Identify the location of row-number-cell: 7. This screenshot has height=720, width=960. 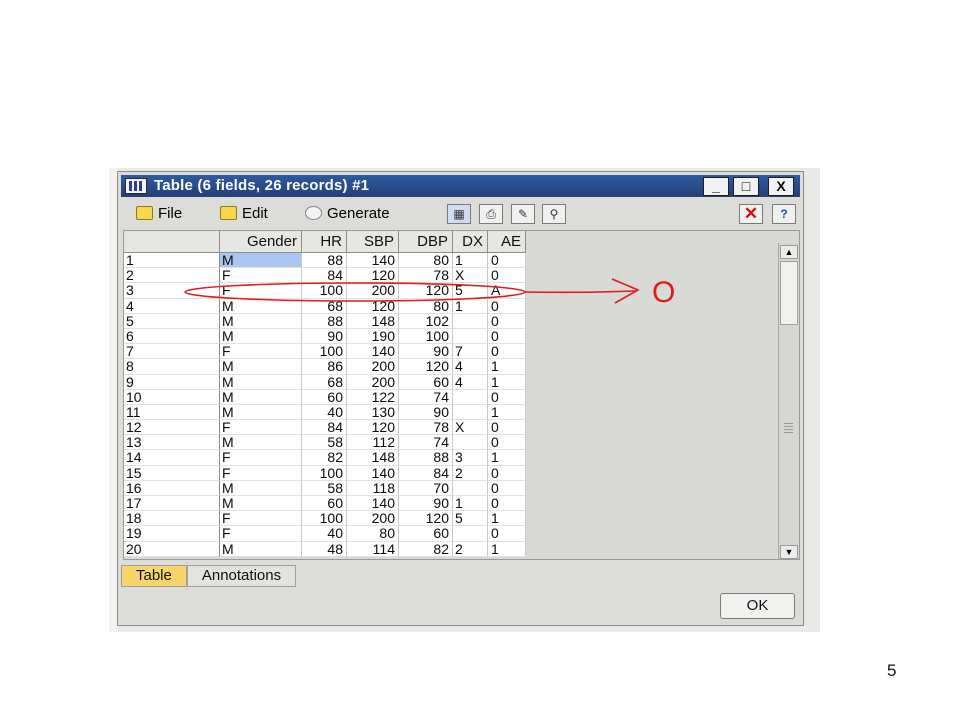
(172, 352).